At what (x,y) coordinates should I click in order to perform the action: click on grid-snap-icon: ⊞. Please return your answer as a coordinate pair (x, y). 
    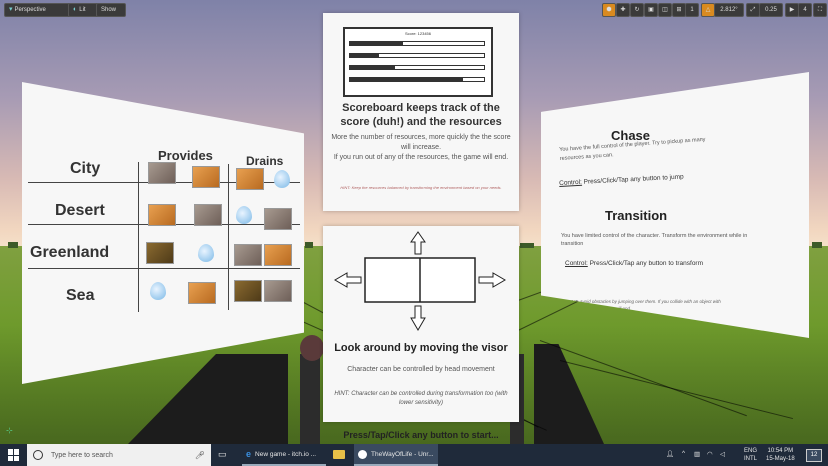
    Looking at the image, I should click on (679, 10).